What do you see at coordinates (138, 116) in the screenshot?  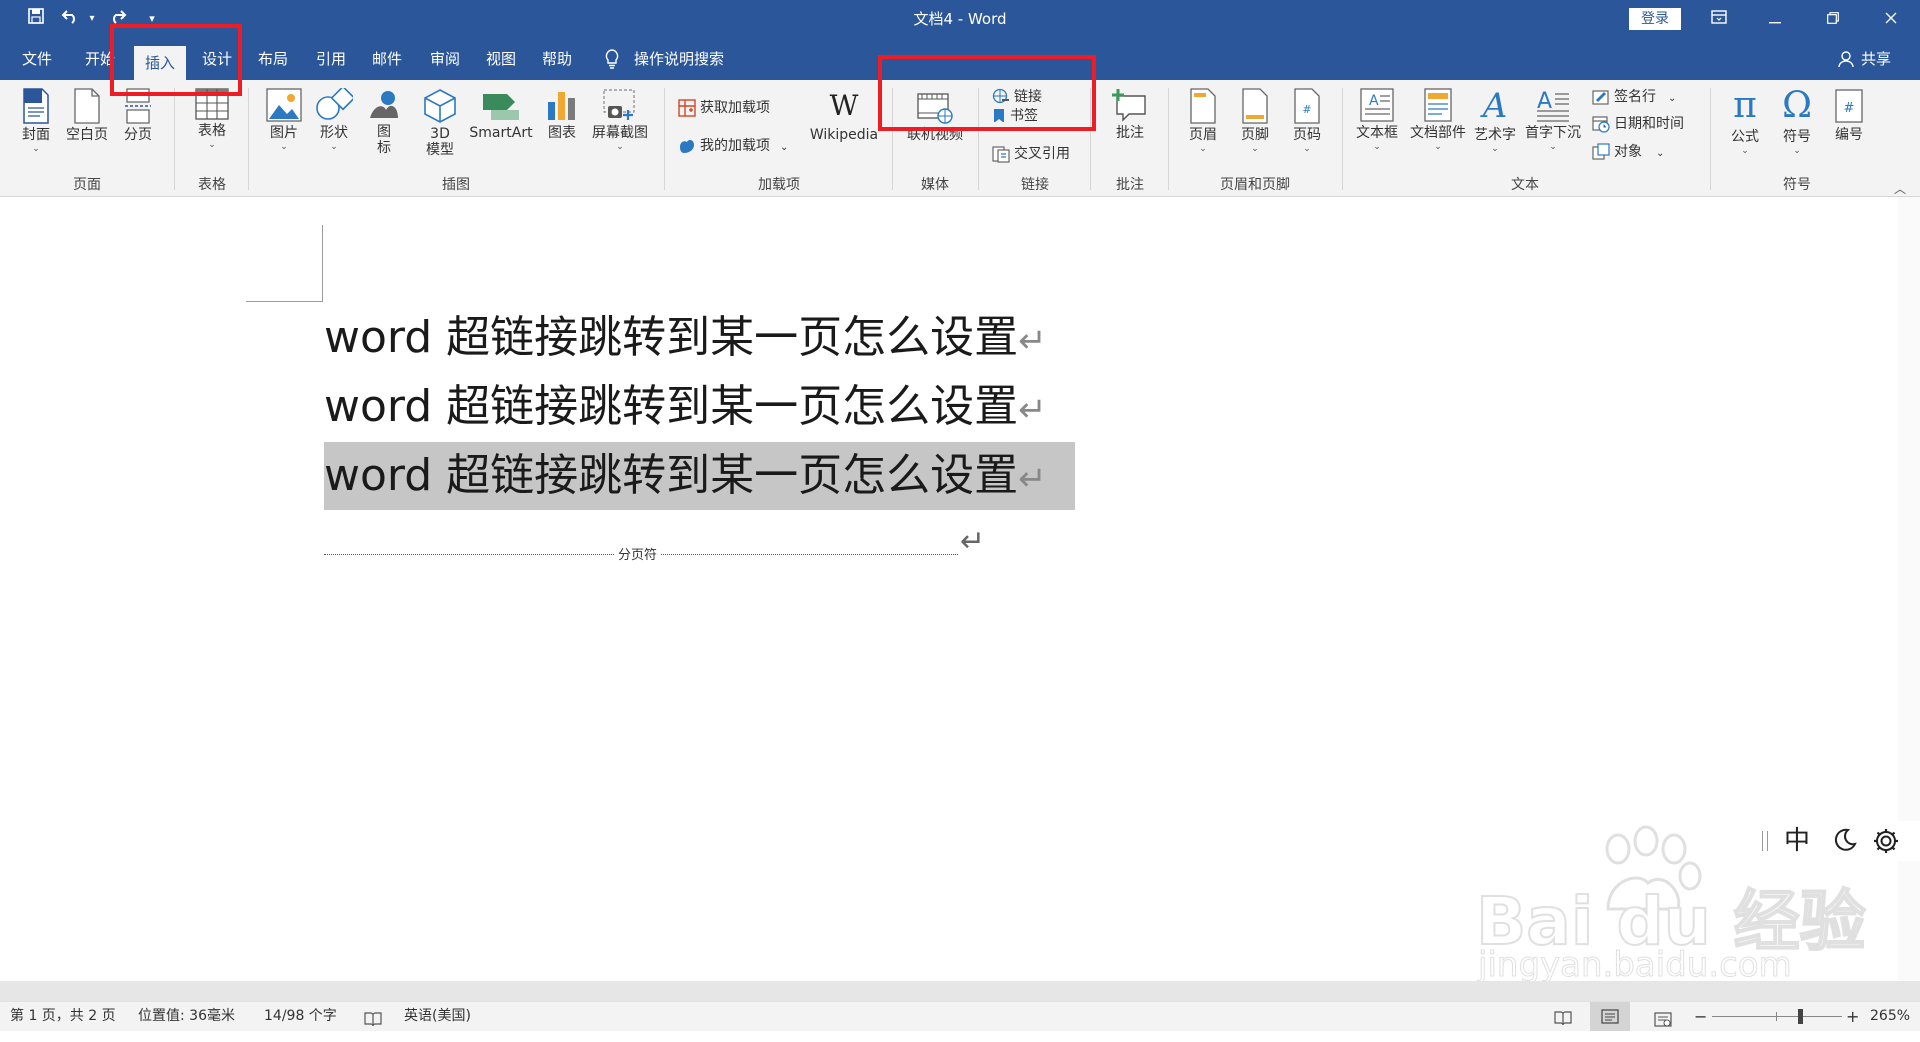 I see `page-break-button: 分页` at bounding box center [138, 116].